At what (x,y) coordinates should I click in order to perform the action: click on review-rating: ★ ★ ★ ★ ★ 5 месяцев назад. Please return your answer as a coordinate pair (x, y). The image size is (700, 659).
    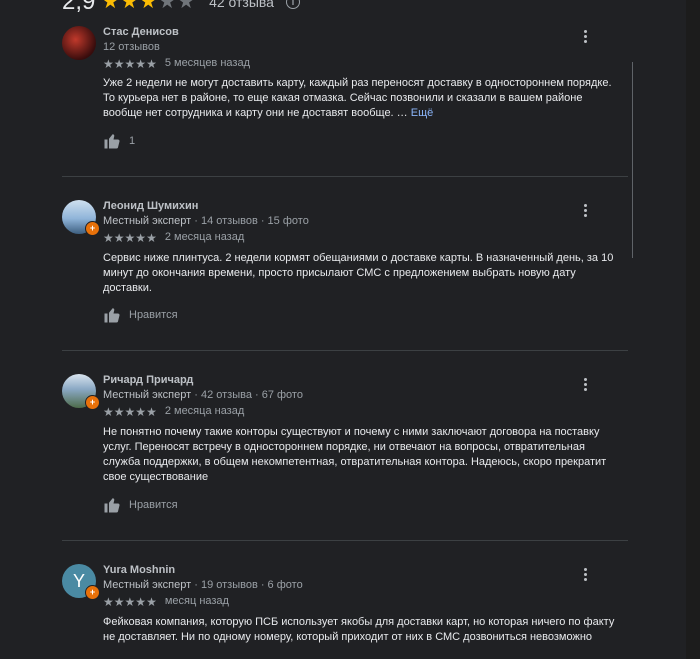
    Looking at the image, I should click on (176, 63).